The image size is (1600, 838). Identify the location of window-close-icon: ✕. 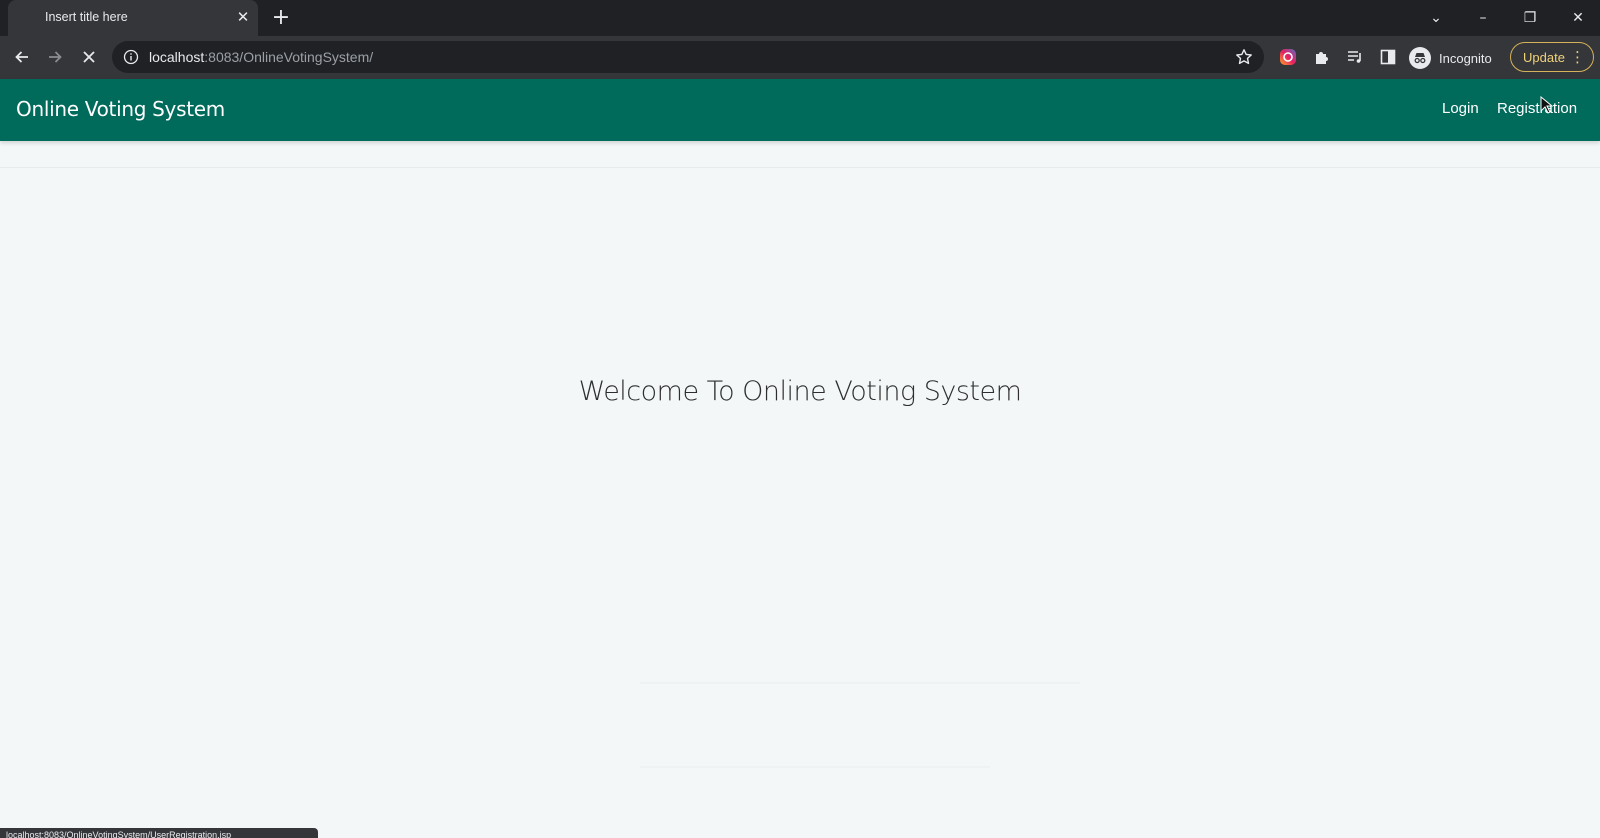
(1578, 18).